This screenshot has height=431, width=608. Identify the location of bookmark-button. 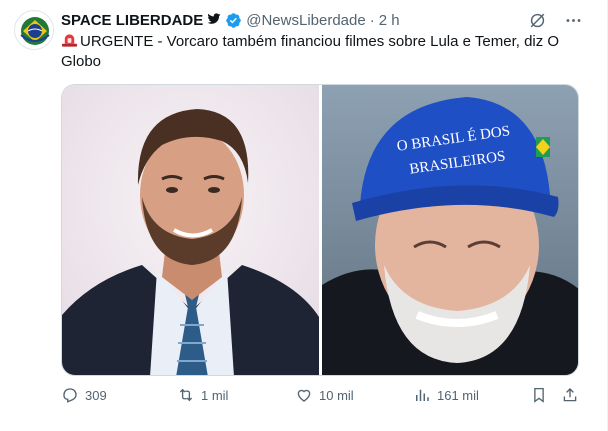
(539, 395).